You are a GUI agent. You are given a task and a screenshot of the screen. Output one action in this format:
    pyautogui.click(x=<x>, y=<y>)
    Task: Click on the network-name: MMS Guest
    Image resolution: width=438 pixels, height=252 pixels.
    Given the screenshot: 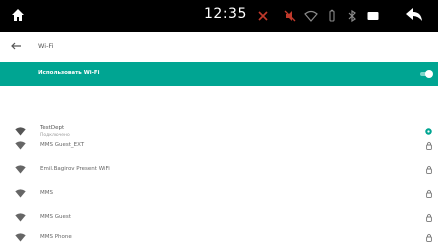 What is the action you would take?
    pyautogui.click(x=55, y=217)
    